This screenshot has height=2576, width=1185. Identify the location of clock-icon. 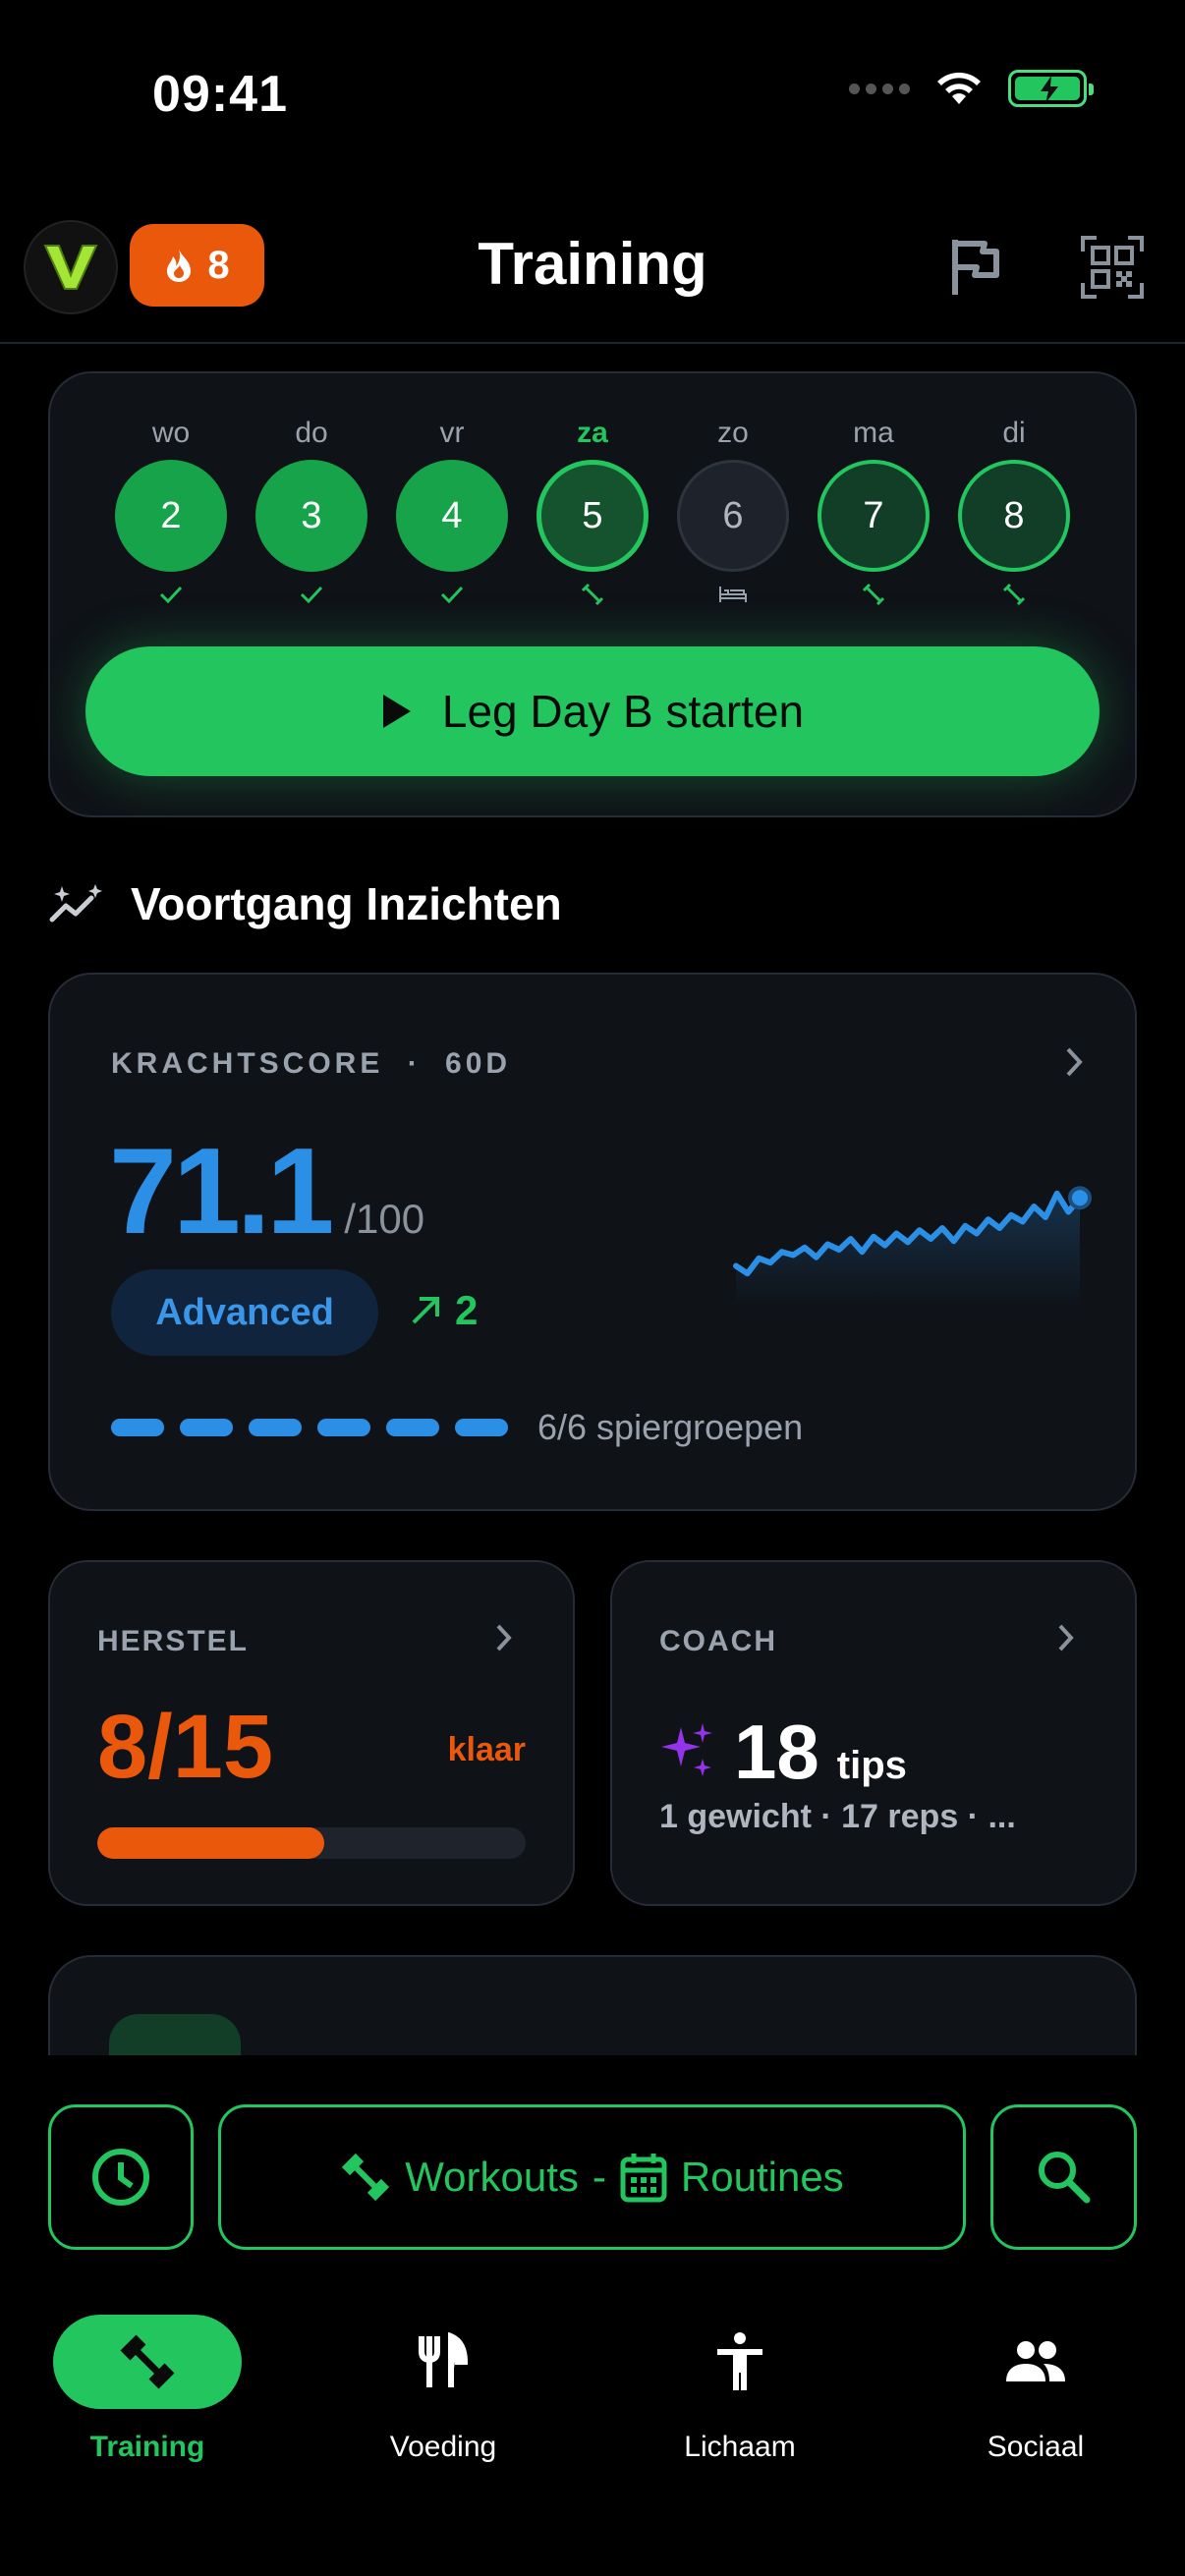
(121, 2177).